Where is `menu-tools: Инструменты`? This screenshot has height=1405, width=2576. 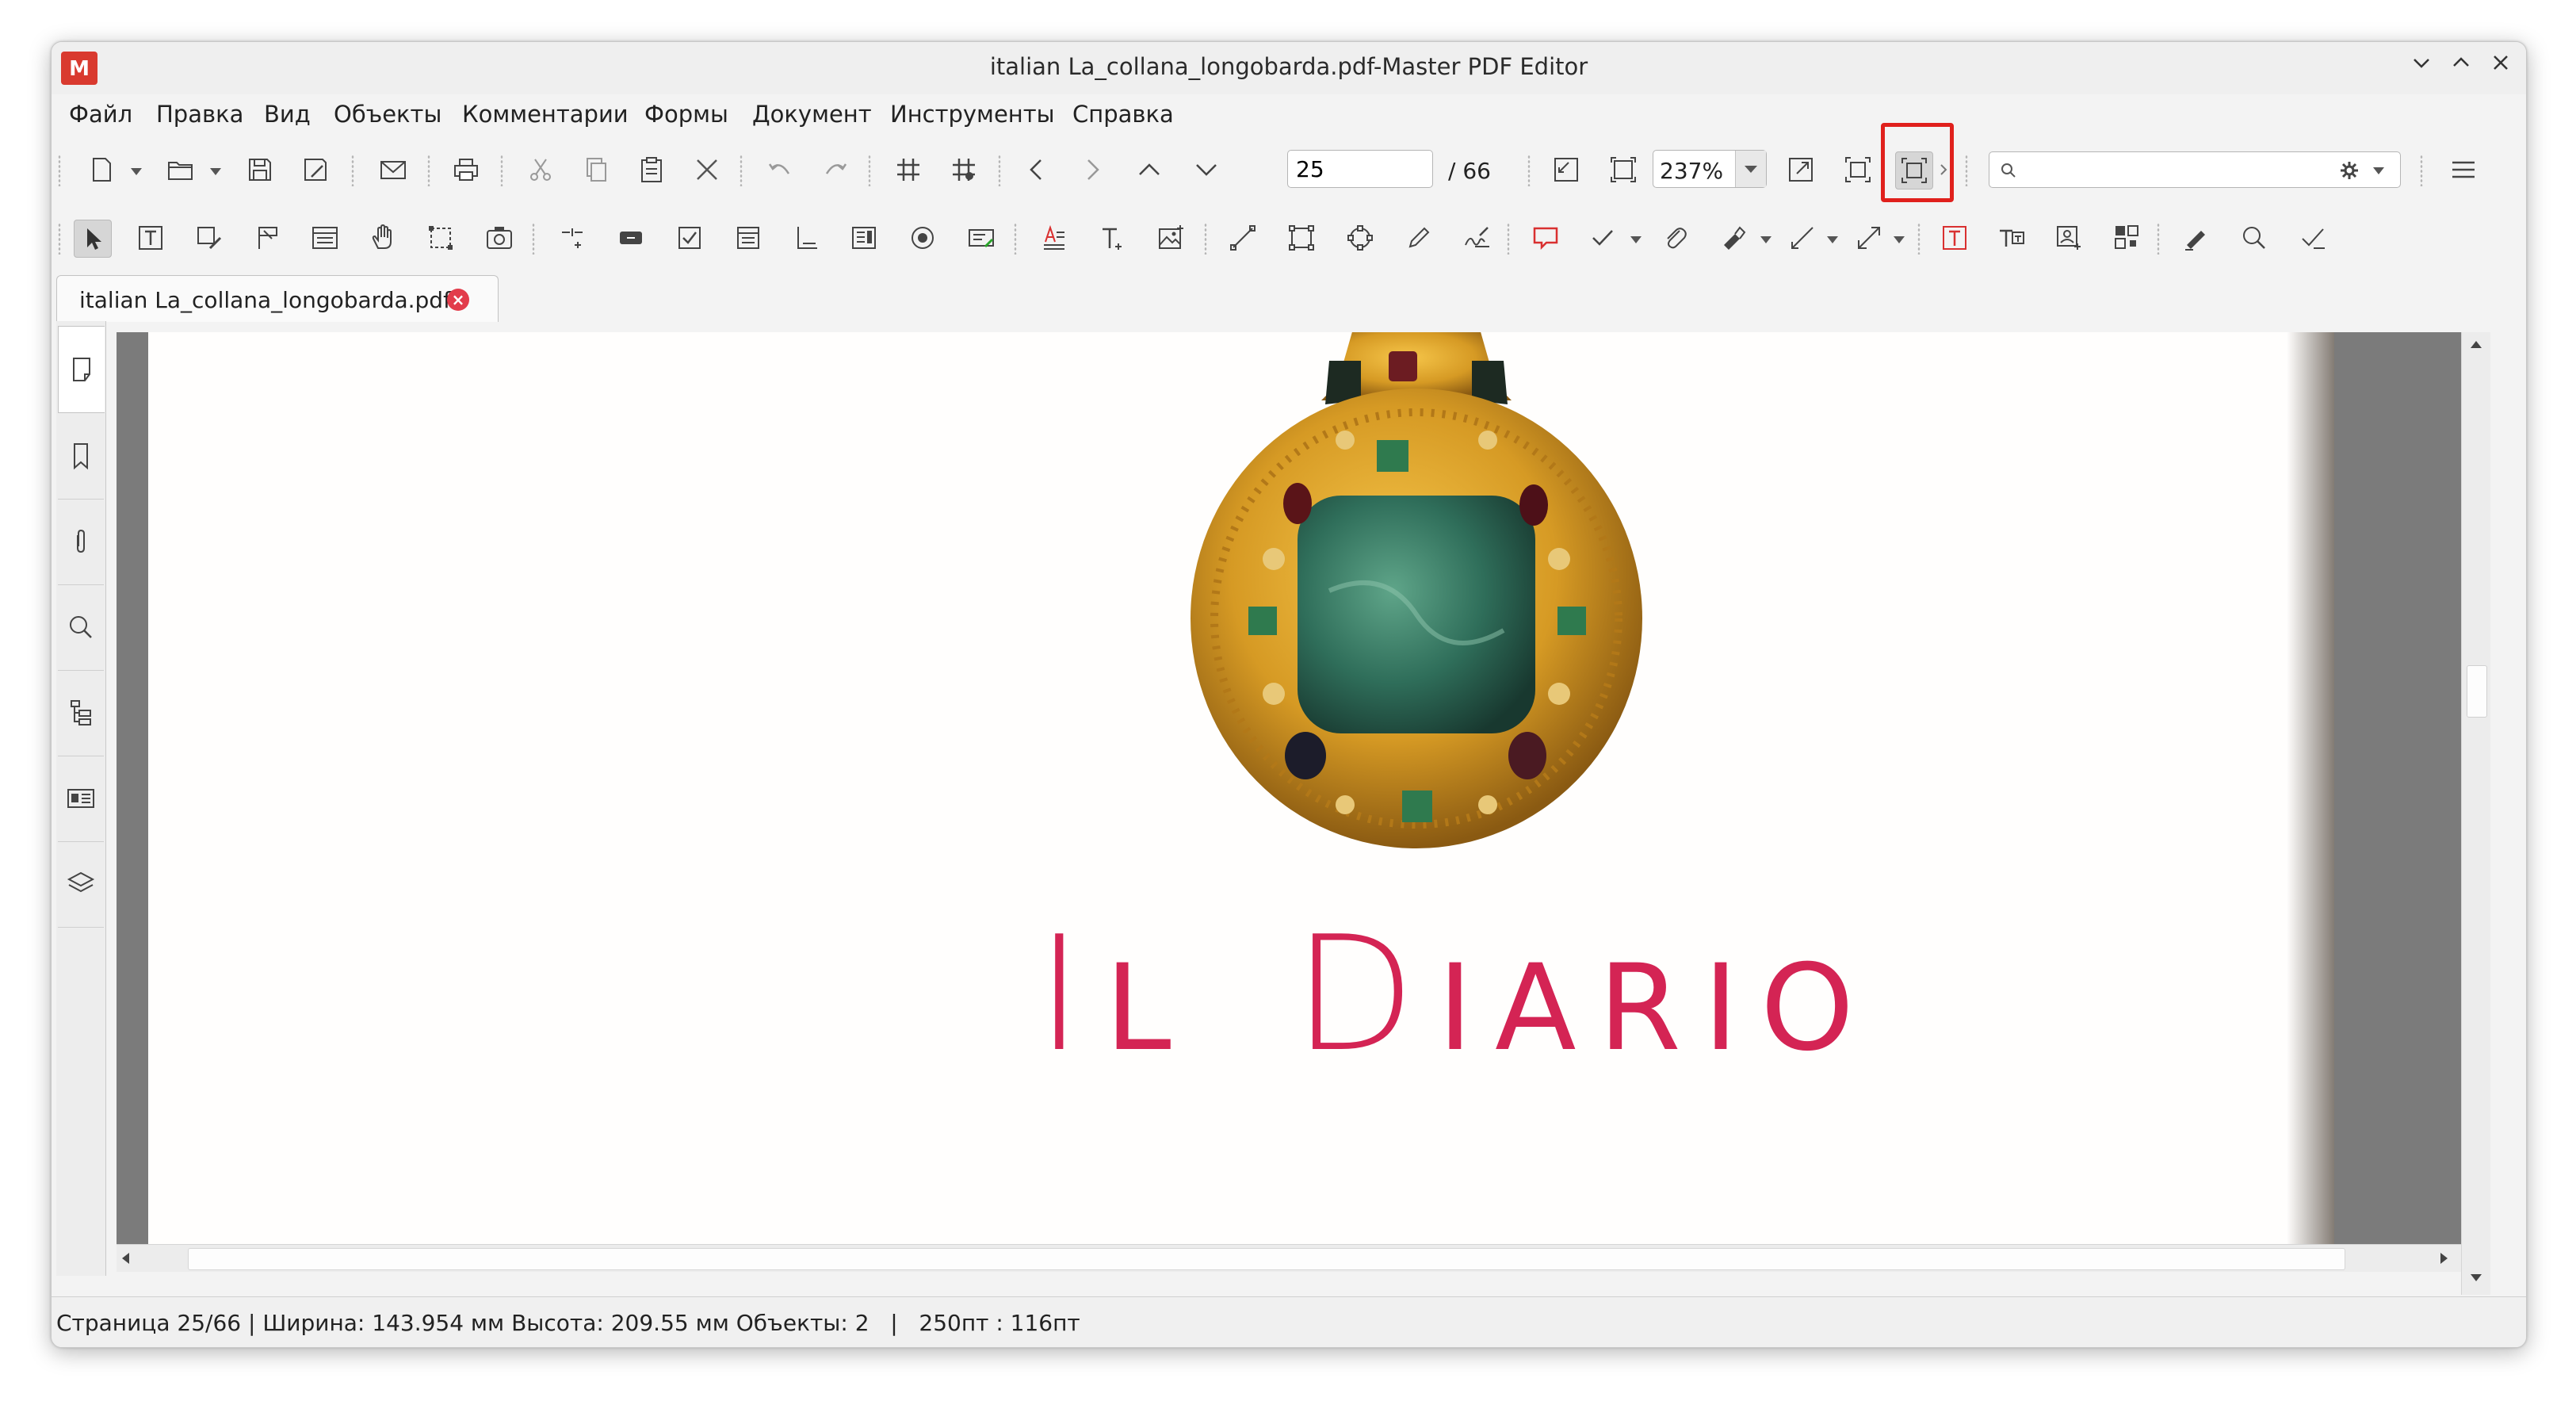
menu-tools: Инструменты is located at coordinates (972, 115).